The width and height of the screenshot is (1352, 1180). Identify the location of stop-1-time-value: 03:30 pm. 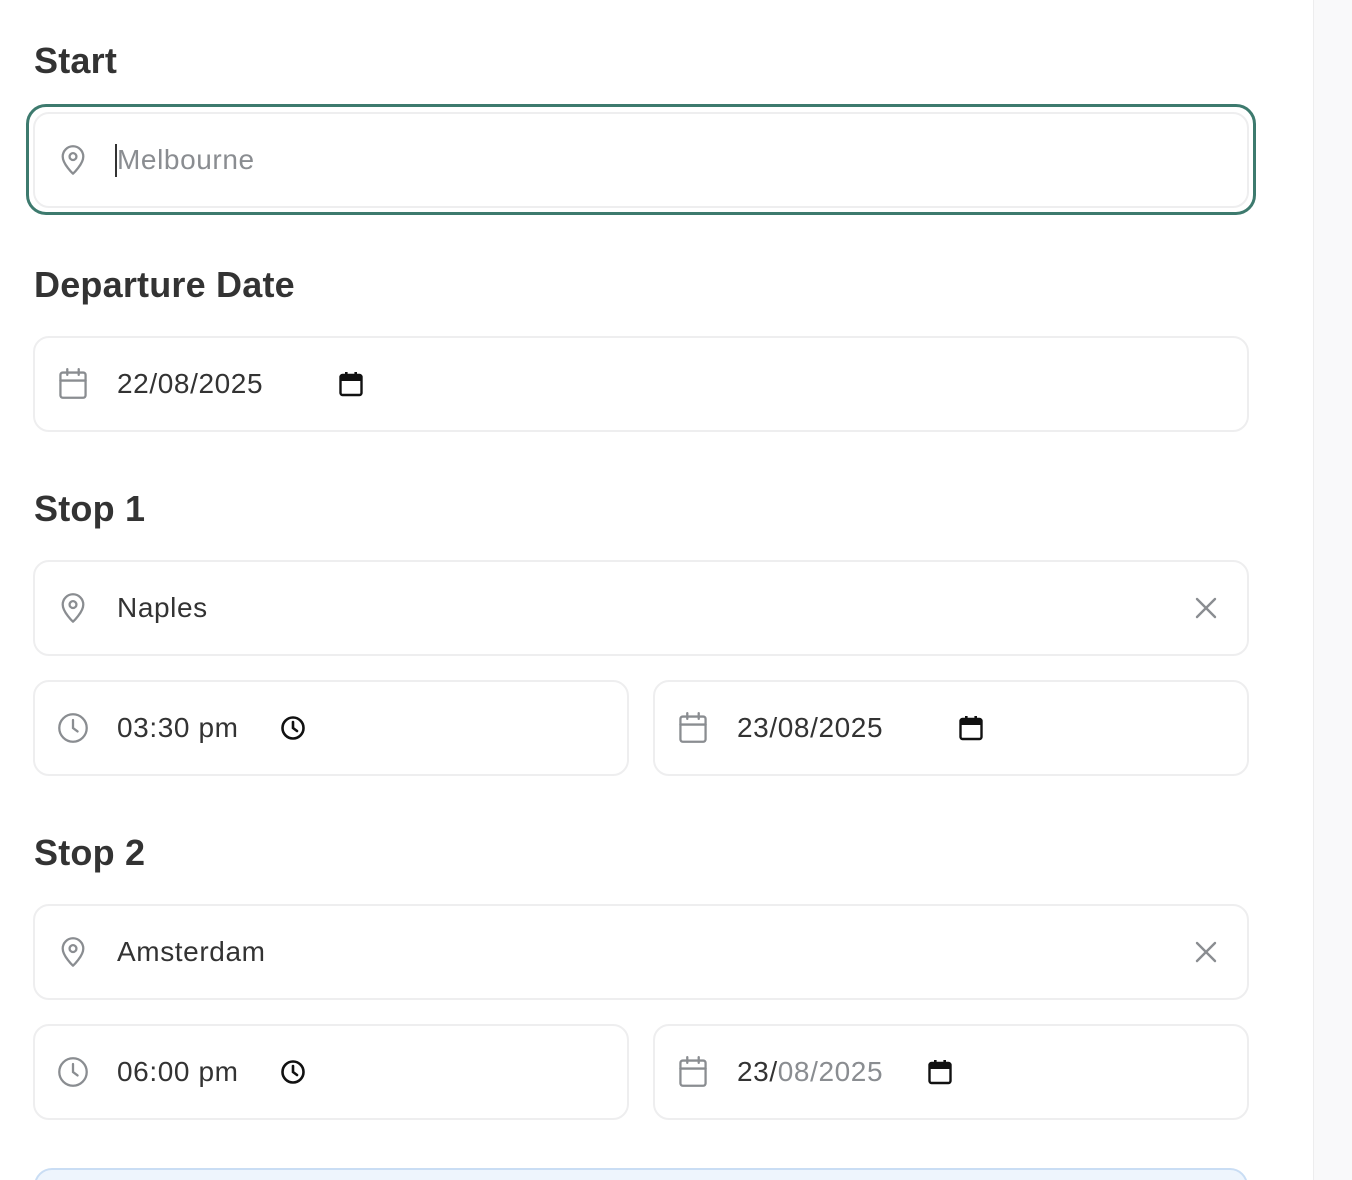
(178, 727).